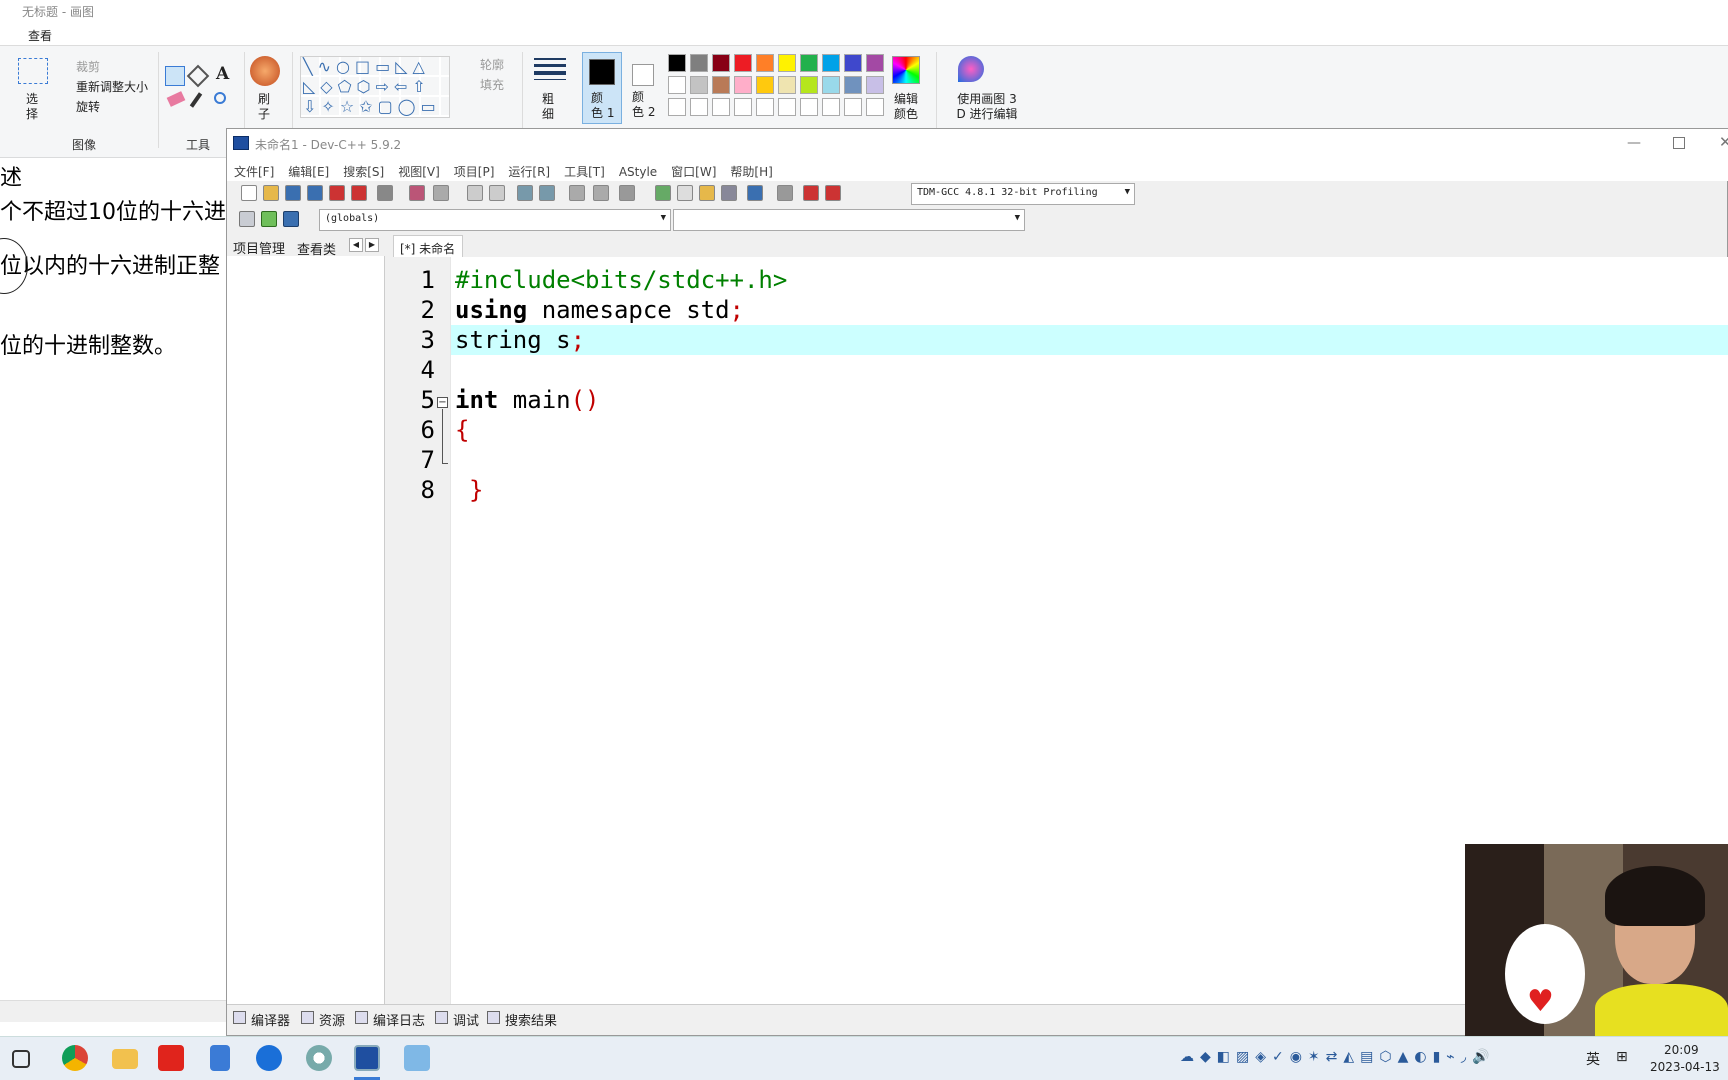 The width and height of the screenshot is (1728, 1080). What do you see at coordinates (269, 219) in the screenshot?
I see `insert-icon` at bounding box center [269, 219].